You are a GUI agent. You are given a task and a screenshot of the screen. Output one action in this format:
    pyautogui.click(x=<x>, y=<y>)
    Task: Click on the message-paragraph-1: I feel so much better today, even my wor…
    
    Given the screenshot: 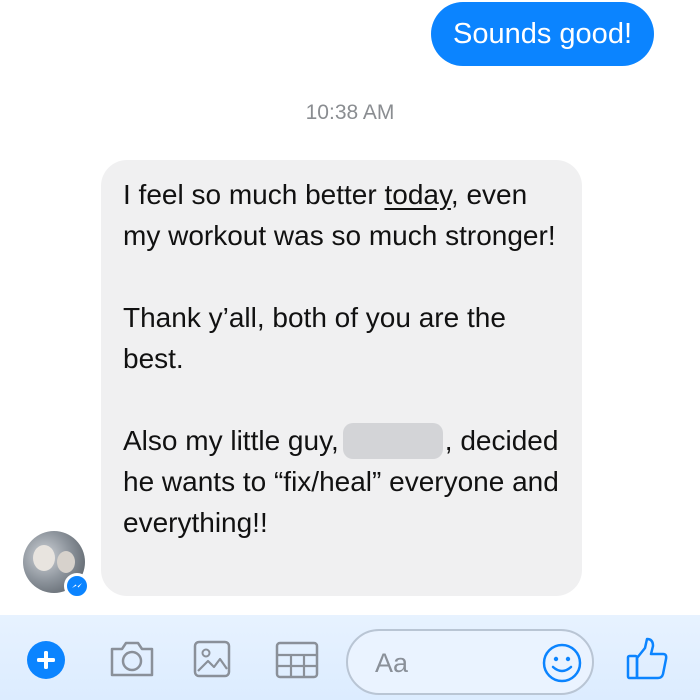 What is the action you would take?
    pyautogui.click(x=342, y=215)
    